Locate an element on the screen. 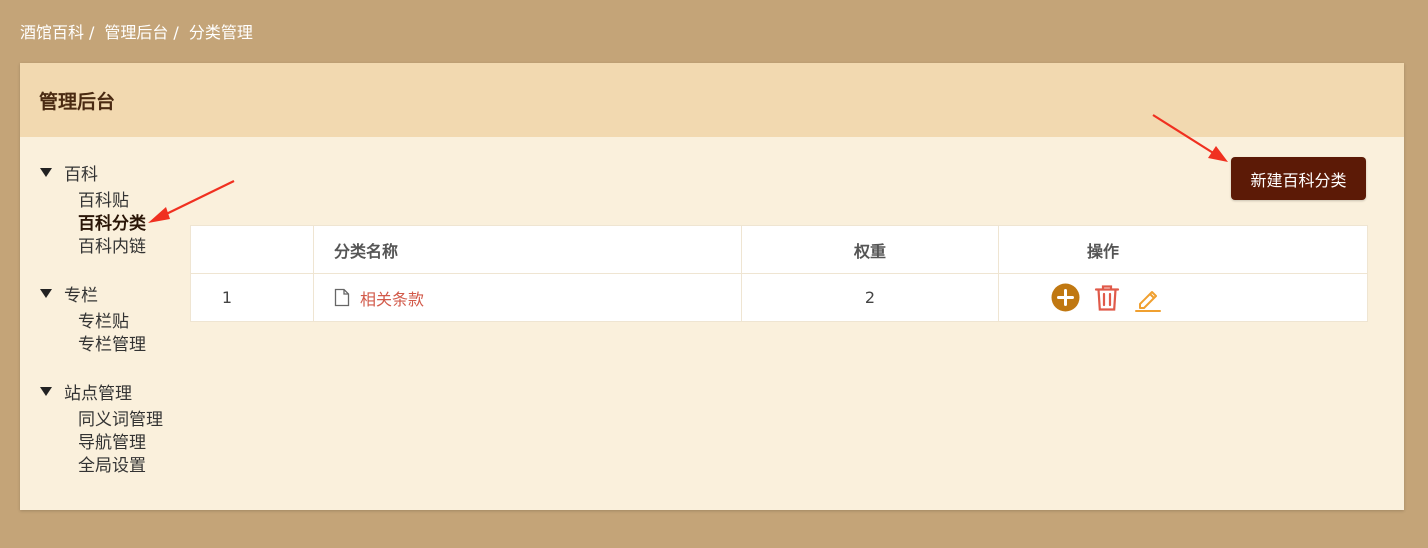 The height and width of the screenshot is (548, 1428). row-actions is located at coordinates (1183, 297).